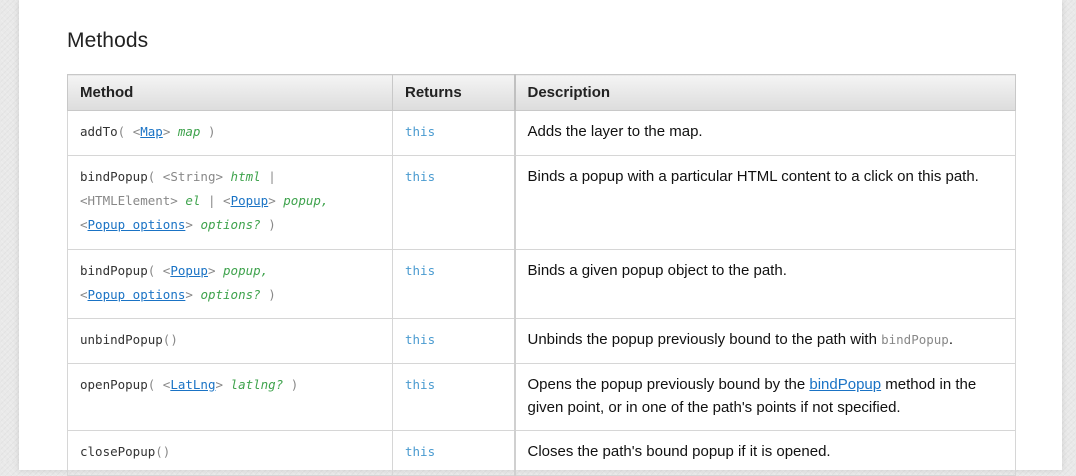 This screenshot has height=476, width=1076. What do you see at coordinates (151, 131) in the screenshot?
I see `type-link-map: Map` at bounding box center [151, 131].